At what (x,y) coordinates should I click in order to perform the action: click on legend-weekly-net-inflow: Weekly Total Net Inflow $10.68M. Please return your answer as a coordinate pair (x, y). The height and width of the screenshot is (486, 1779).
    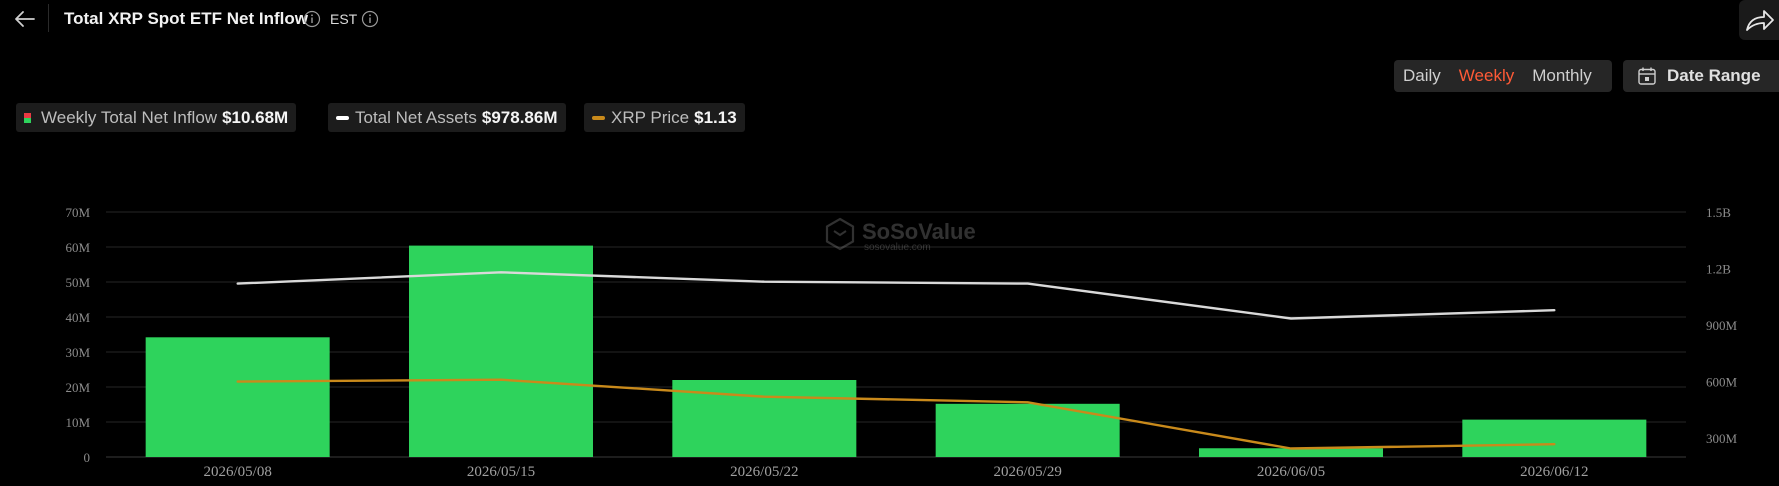
    Looking at the image, I should click on (156, 117).